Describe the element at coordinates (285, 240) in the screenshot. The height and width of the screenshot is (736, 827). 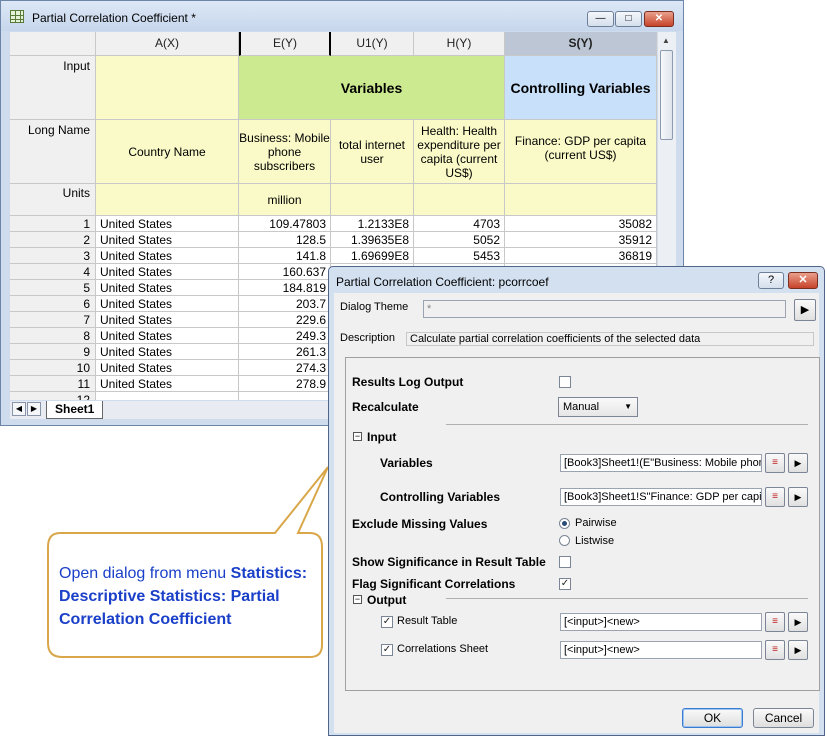
I see `data-cell-e: 128.5` at that location.